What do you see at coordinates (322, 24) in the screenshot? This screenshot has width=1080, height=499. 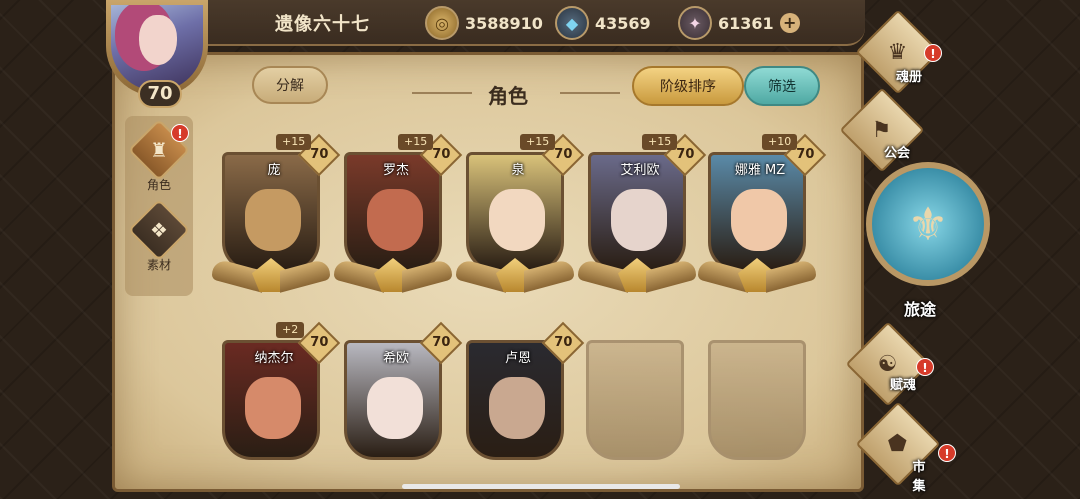 I see `player-name: 遗像六十七` at bounding box center [322, 24].